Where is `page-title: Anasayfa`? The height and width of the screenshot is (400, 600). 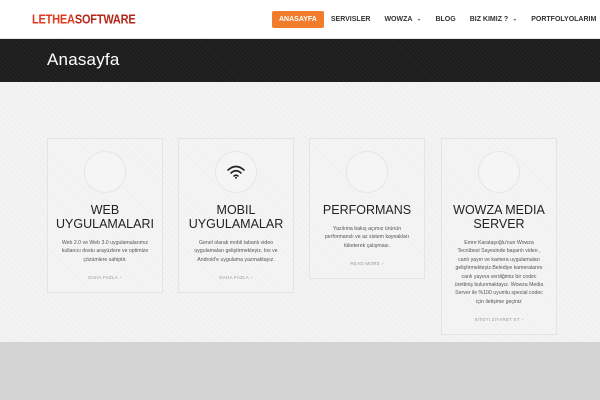
page-title: Anasayfa is located at coordinates (83, 59).